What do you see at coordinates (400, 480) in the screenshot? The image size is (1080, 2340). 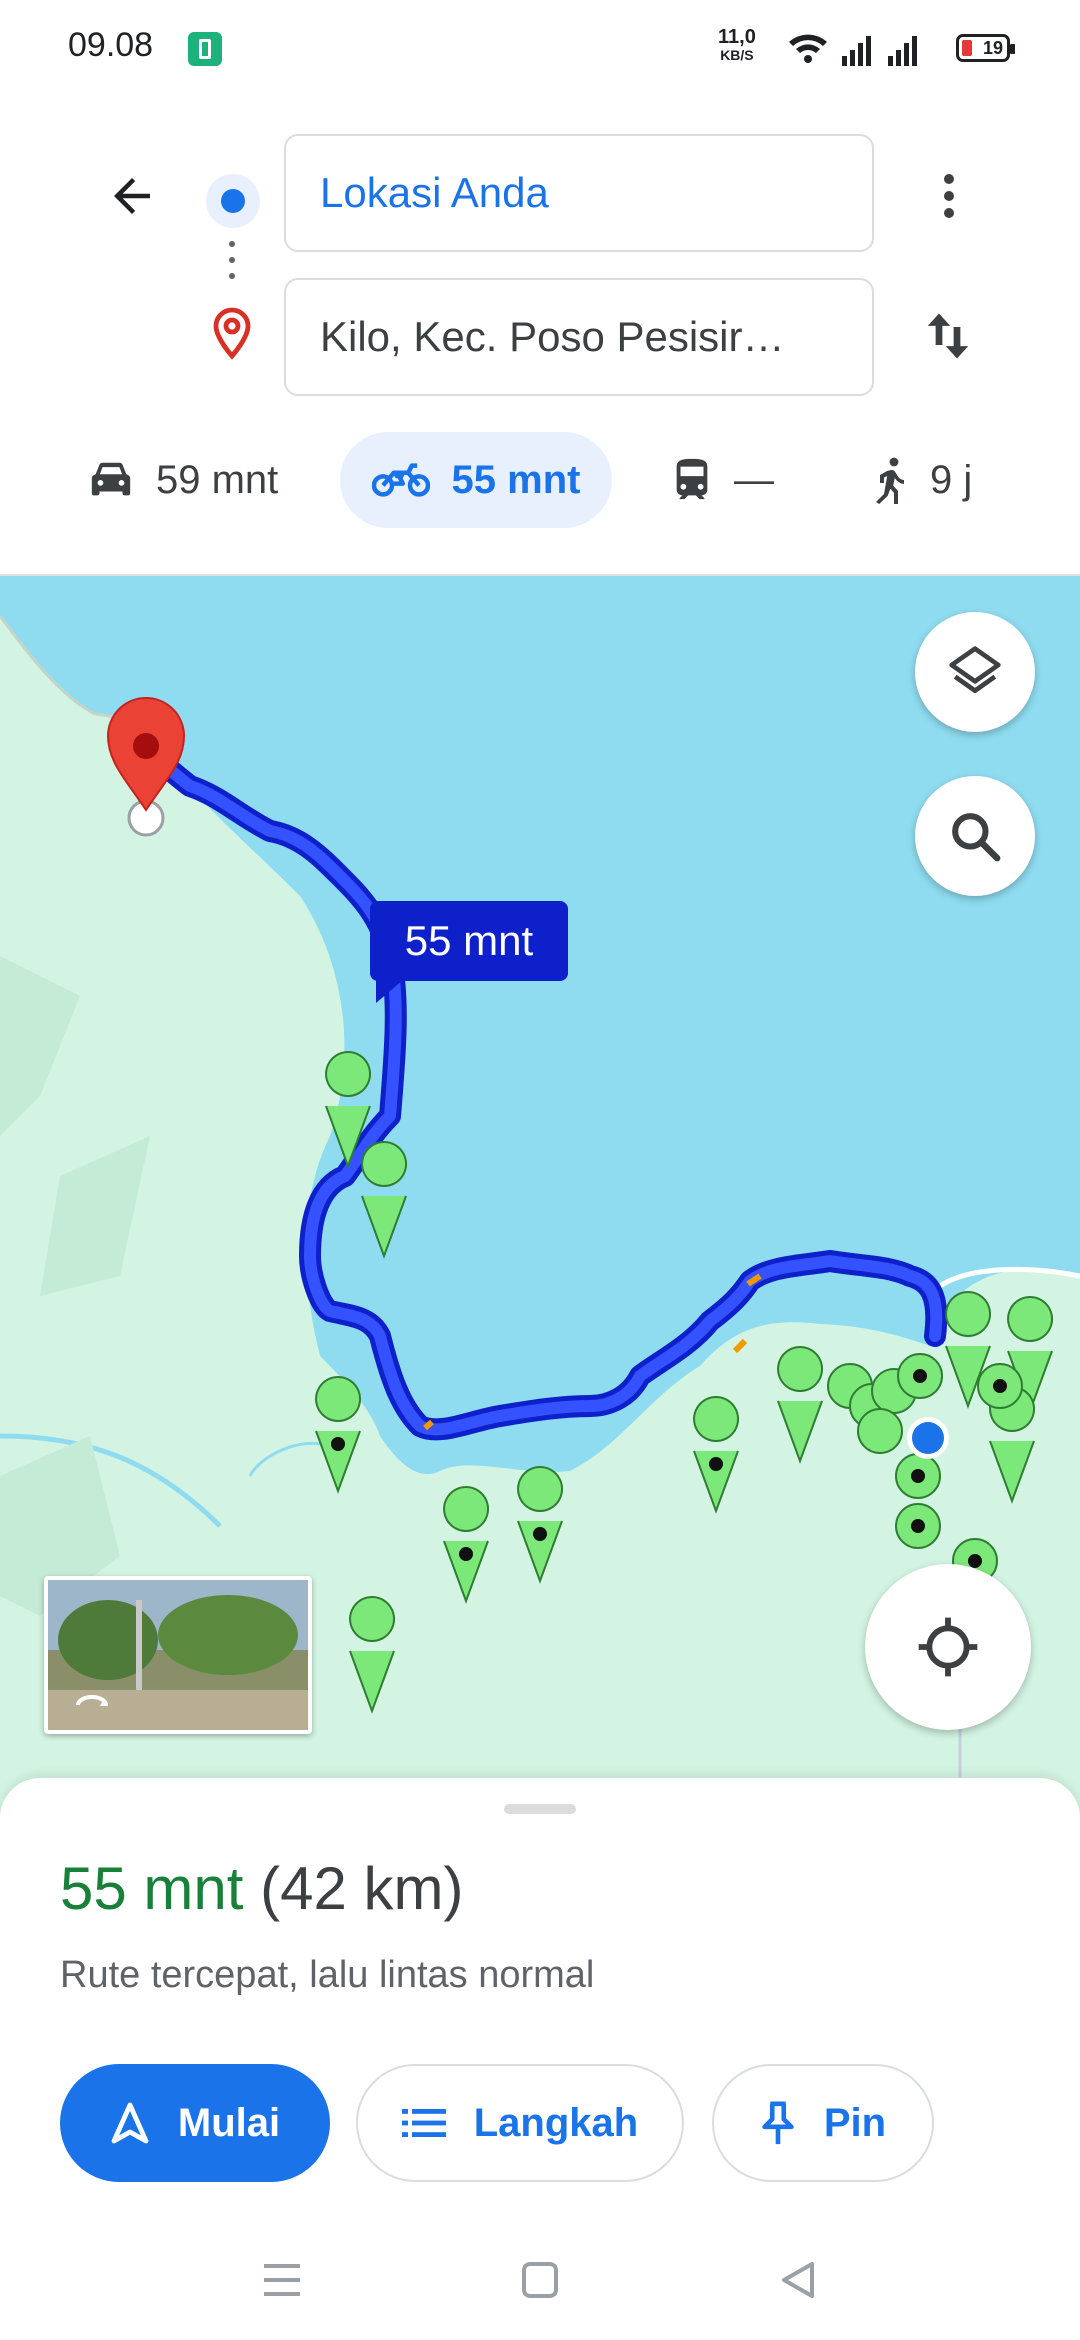 I see `motorcycle-icon` at bounding box center [400, 480].